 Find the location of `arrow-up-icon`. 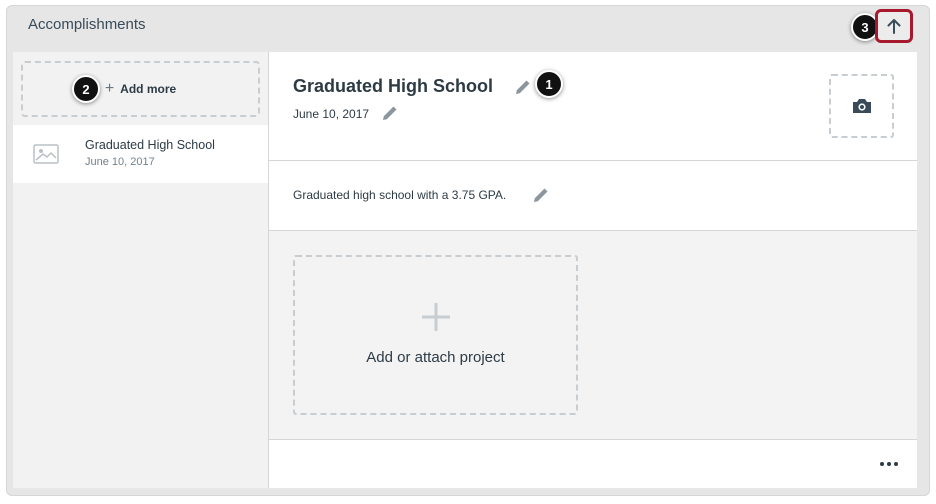

arrow-up-icon is located at coordinates (894, 26).